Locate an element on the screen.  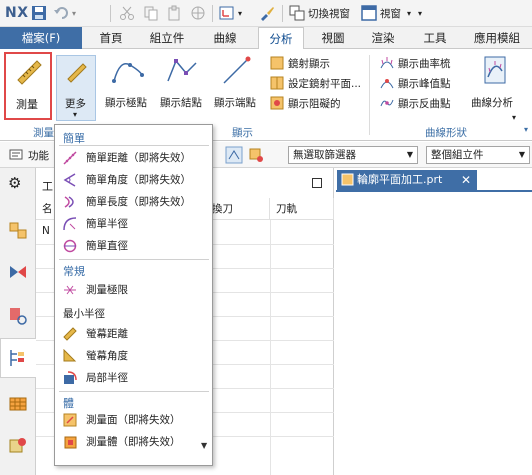
curve-analysis-label: 曲線分析 is located at coordinates (492, 102).